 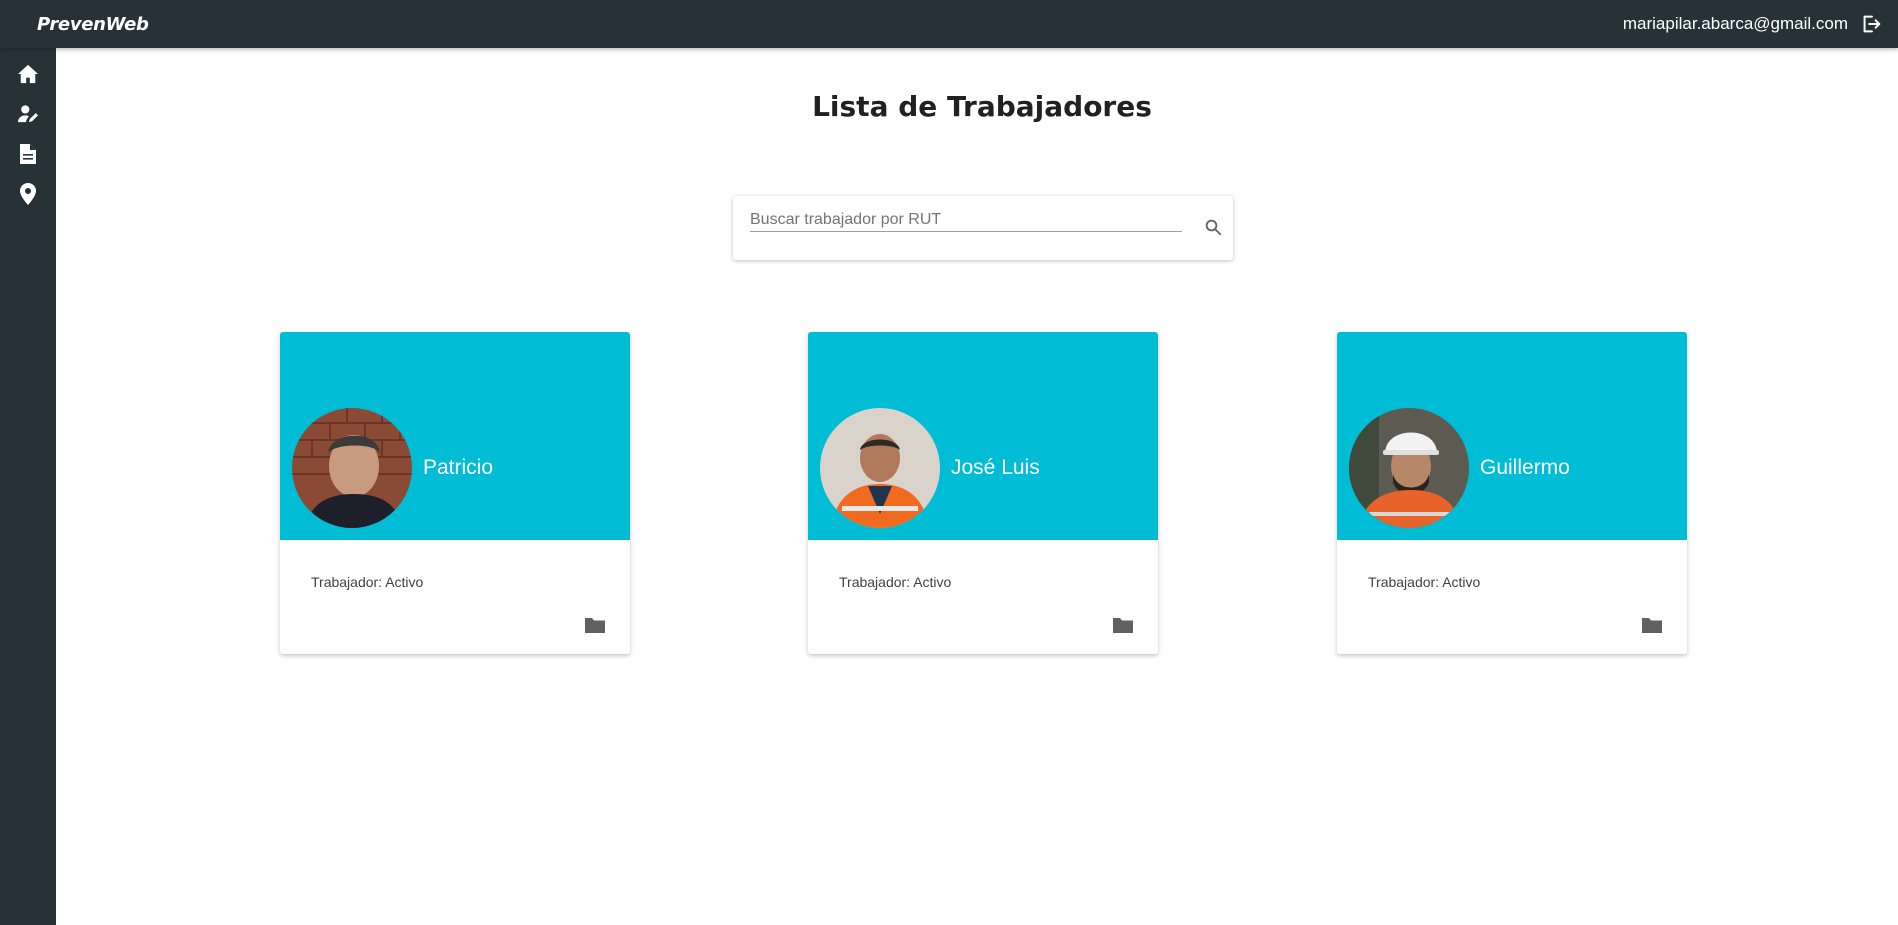 I want to click on worker-name: Guillermo, so click(x=1525, y=467).